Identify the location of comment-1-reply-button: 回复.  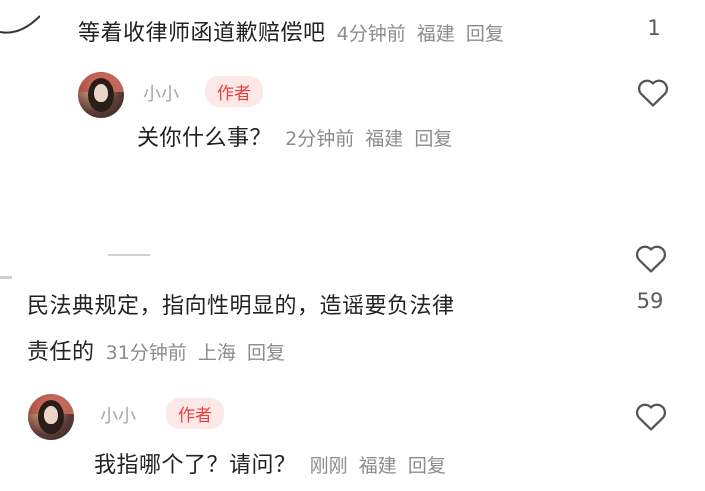
(485, 34).